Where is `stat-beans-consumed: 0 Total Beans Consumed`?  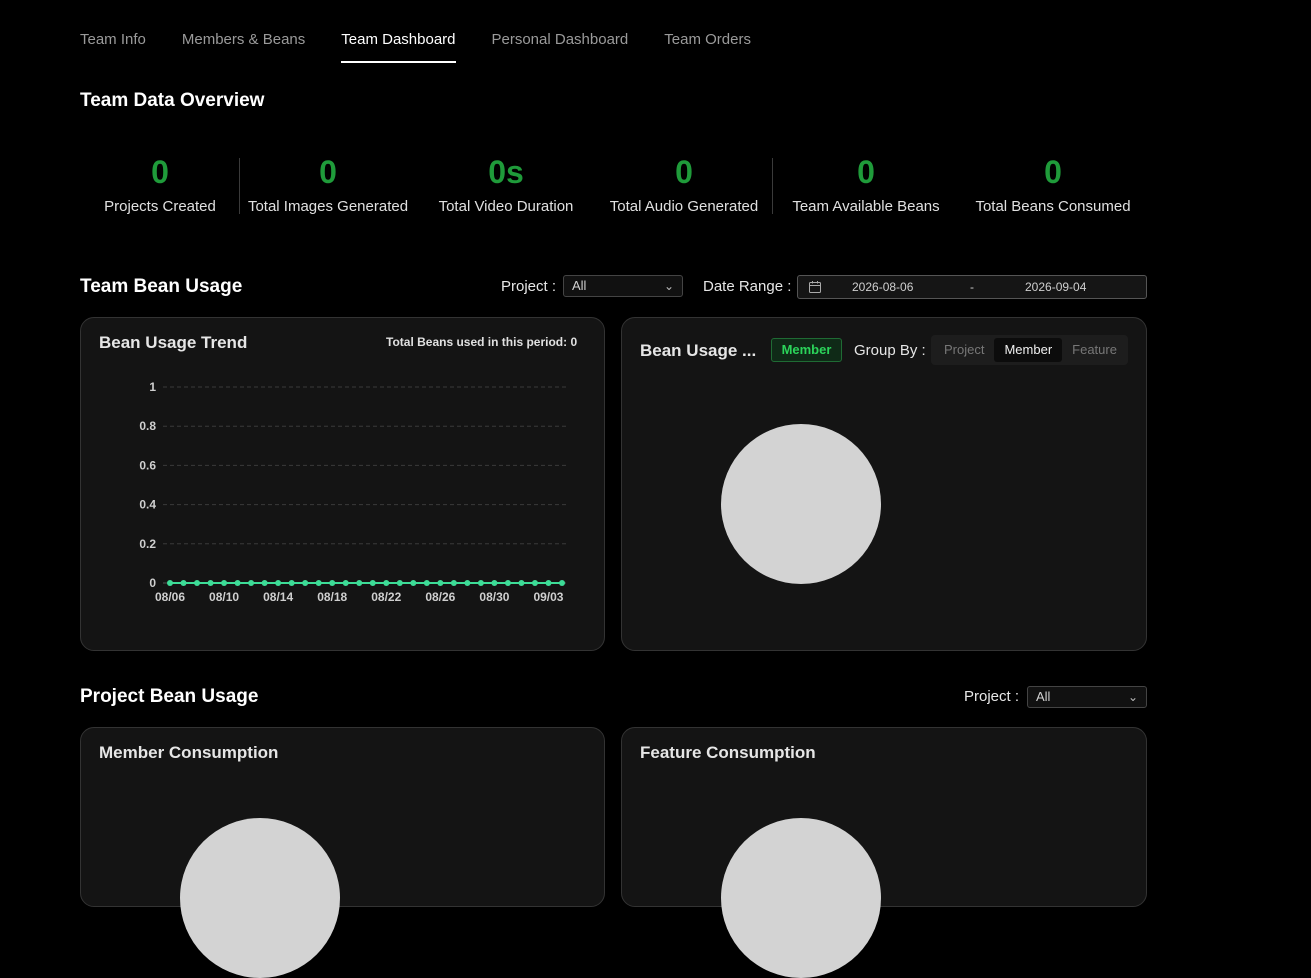
stat-beans-consumed: 0 Total Beans Consumed is located at coordinates (1053, 183).